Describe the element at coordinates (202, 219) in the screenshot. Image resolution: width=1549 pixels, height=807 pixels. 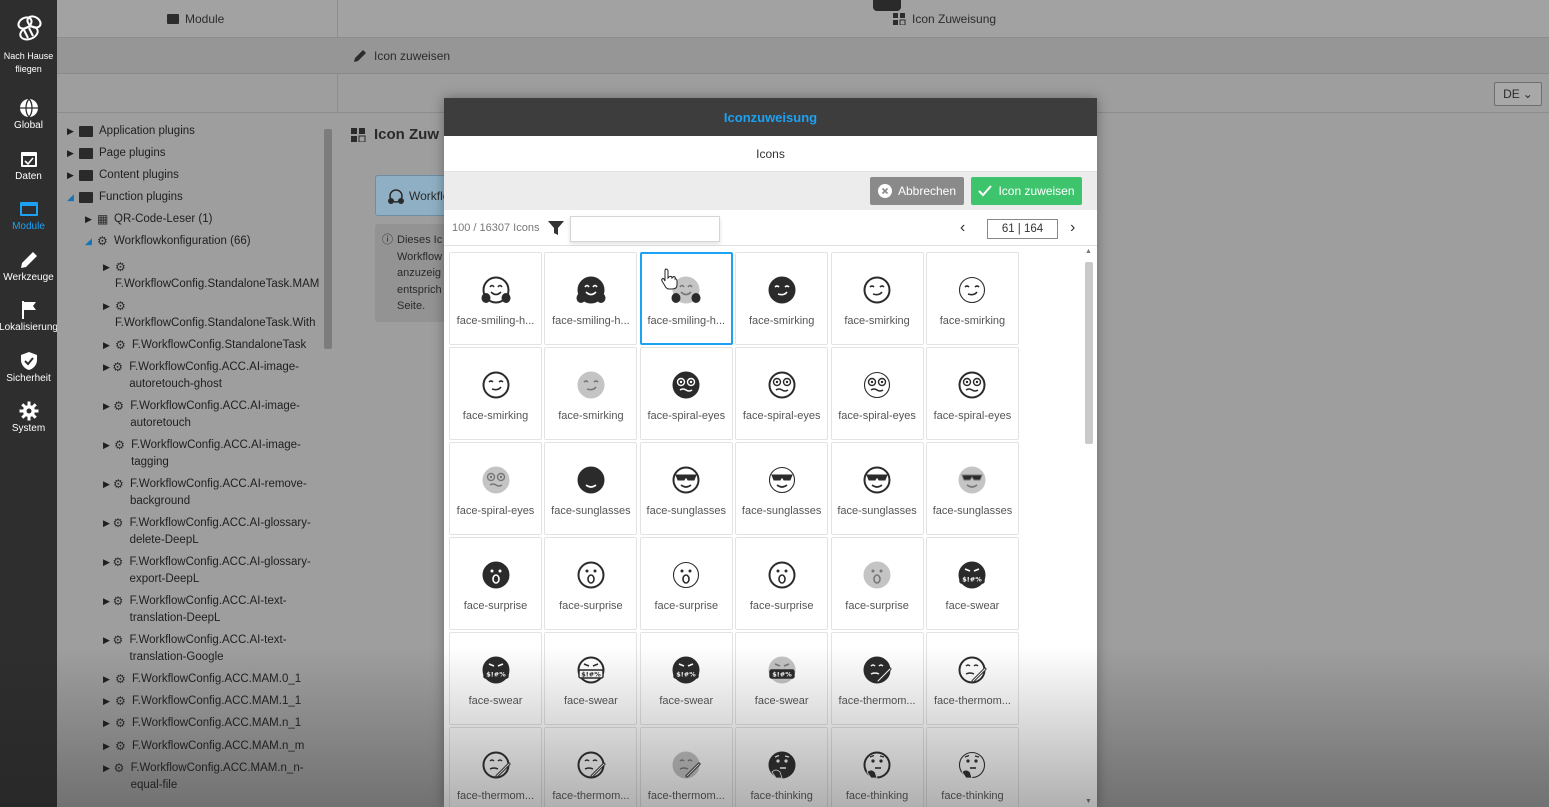
I see `tree-node: ▶ ▦ QR-Code-Leser (1)` at that location.